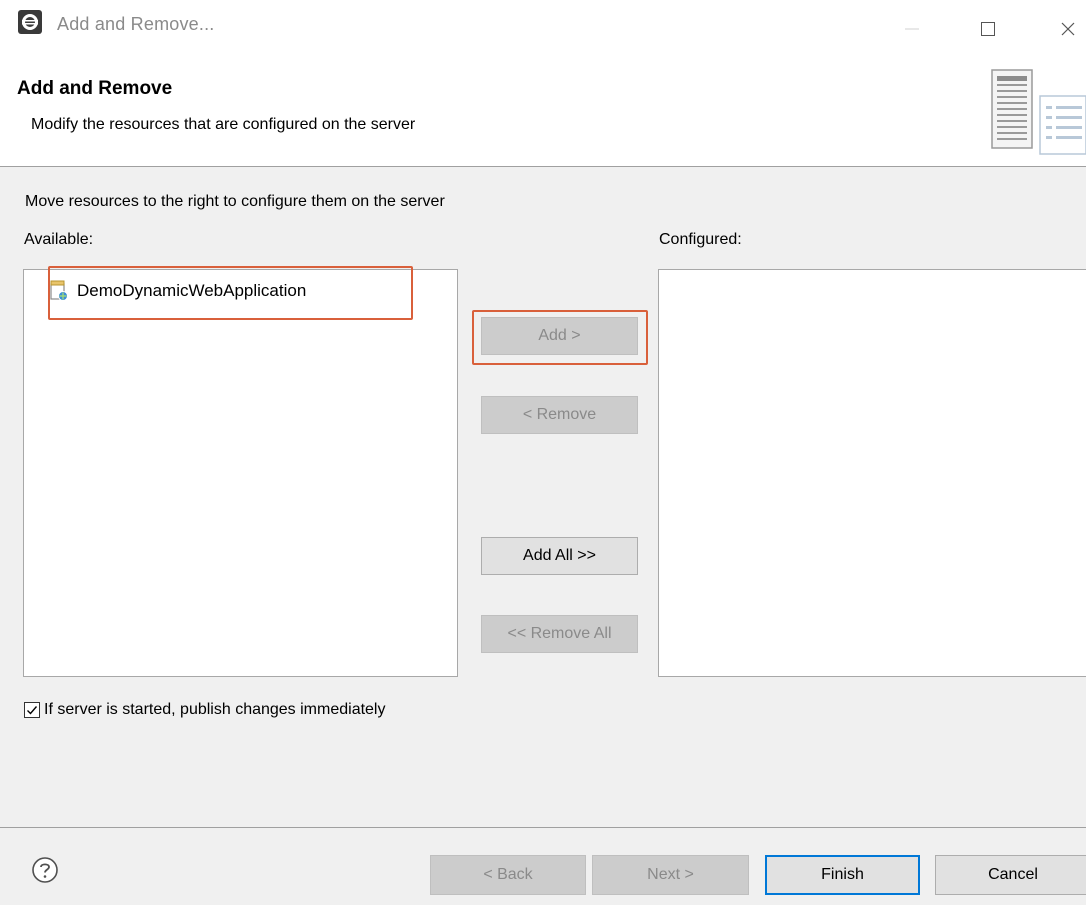 This screenshot has width=1086, height=905. I want to click on server-icon, so click(1038, 112).